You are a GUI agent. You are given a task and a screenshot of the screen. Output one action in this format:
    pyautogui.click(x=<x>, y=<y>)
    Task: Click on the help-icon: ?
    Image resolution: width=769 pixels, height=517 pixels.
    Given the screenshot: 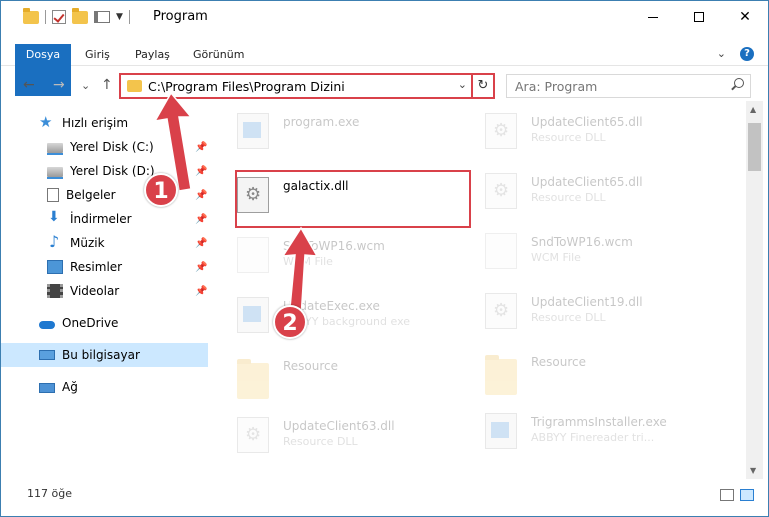 What is the action you would take?
    pyautogui.click(x=747, y=54)
    